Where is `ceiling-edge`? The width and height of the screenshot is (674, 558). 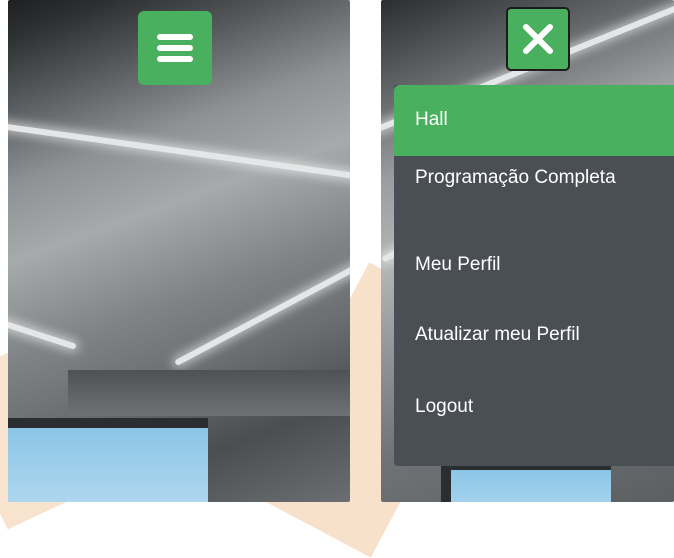
ceiling-edge is located at coordinates (209, 393).